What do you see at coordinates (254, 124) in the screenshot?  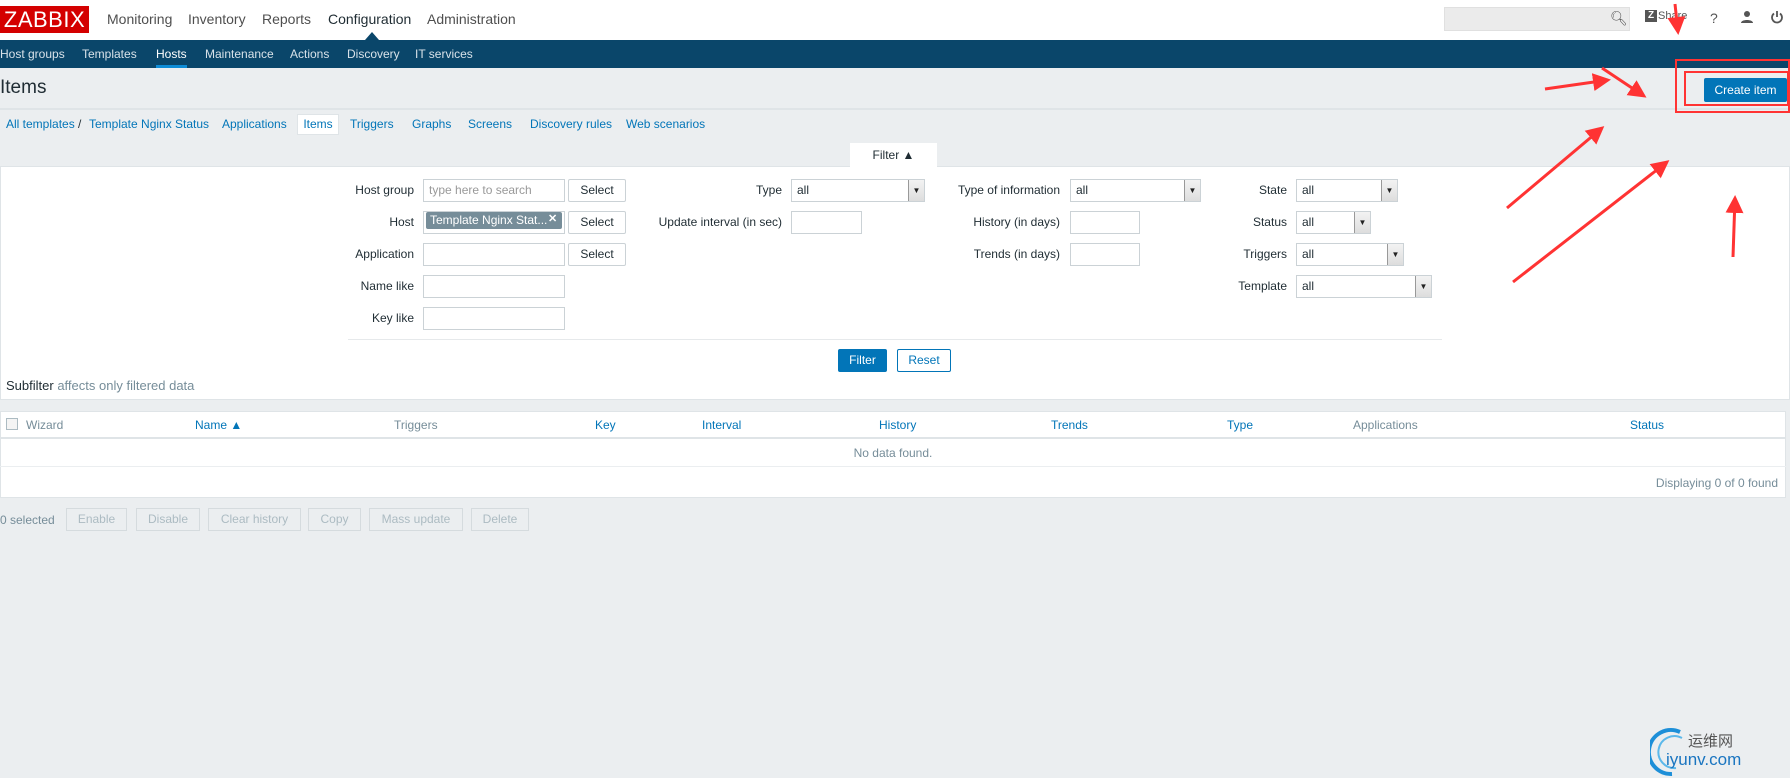 I see `tab-applications: Applications` at bounding box center [254, 124].